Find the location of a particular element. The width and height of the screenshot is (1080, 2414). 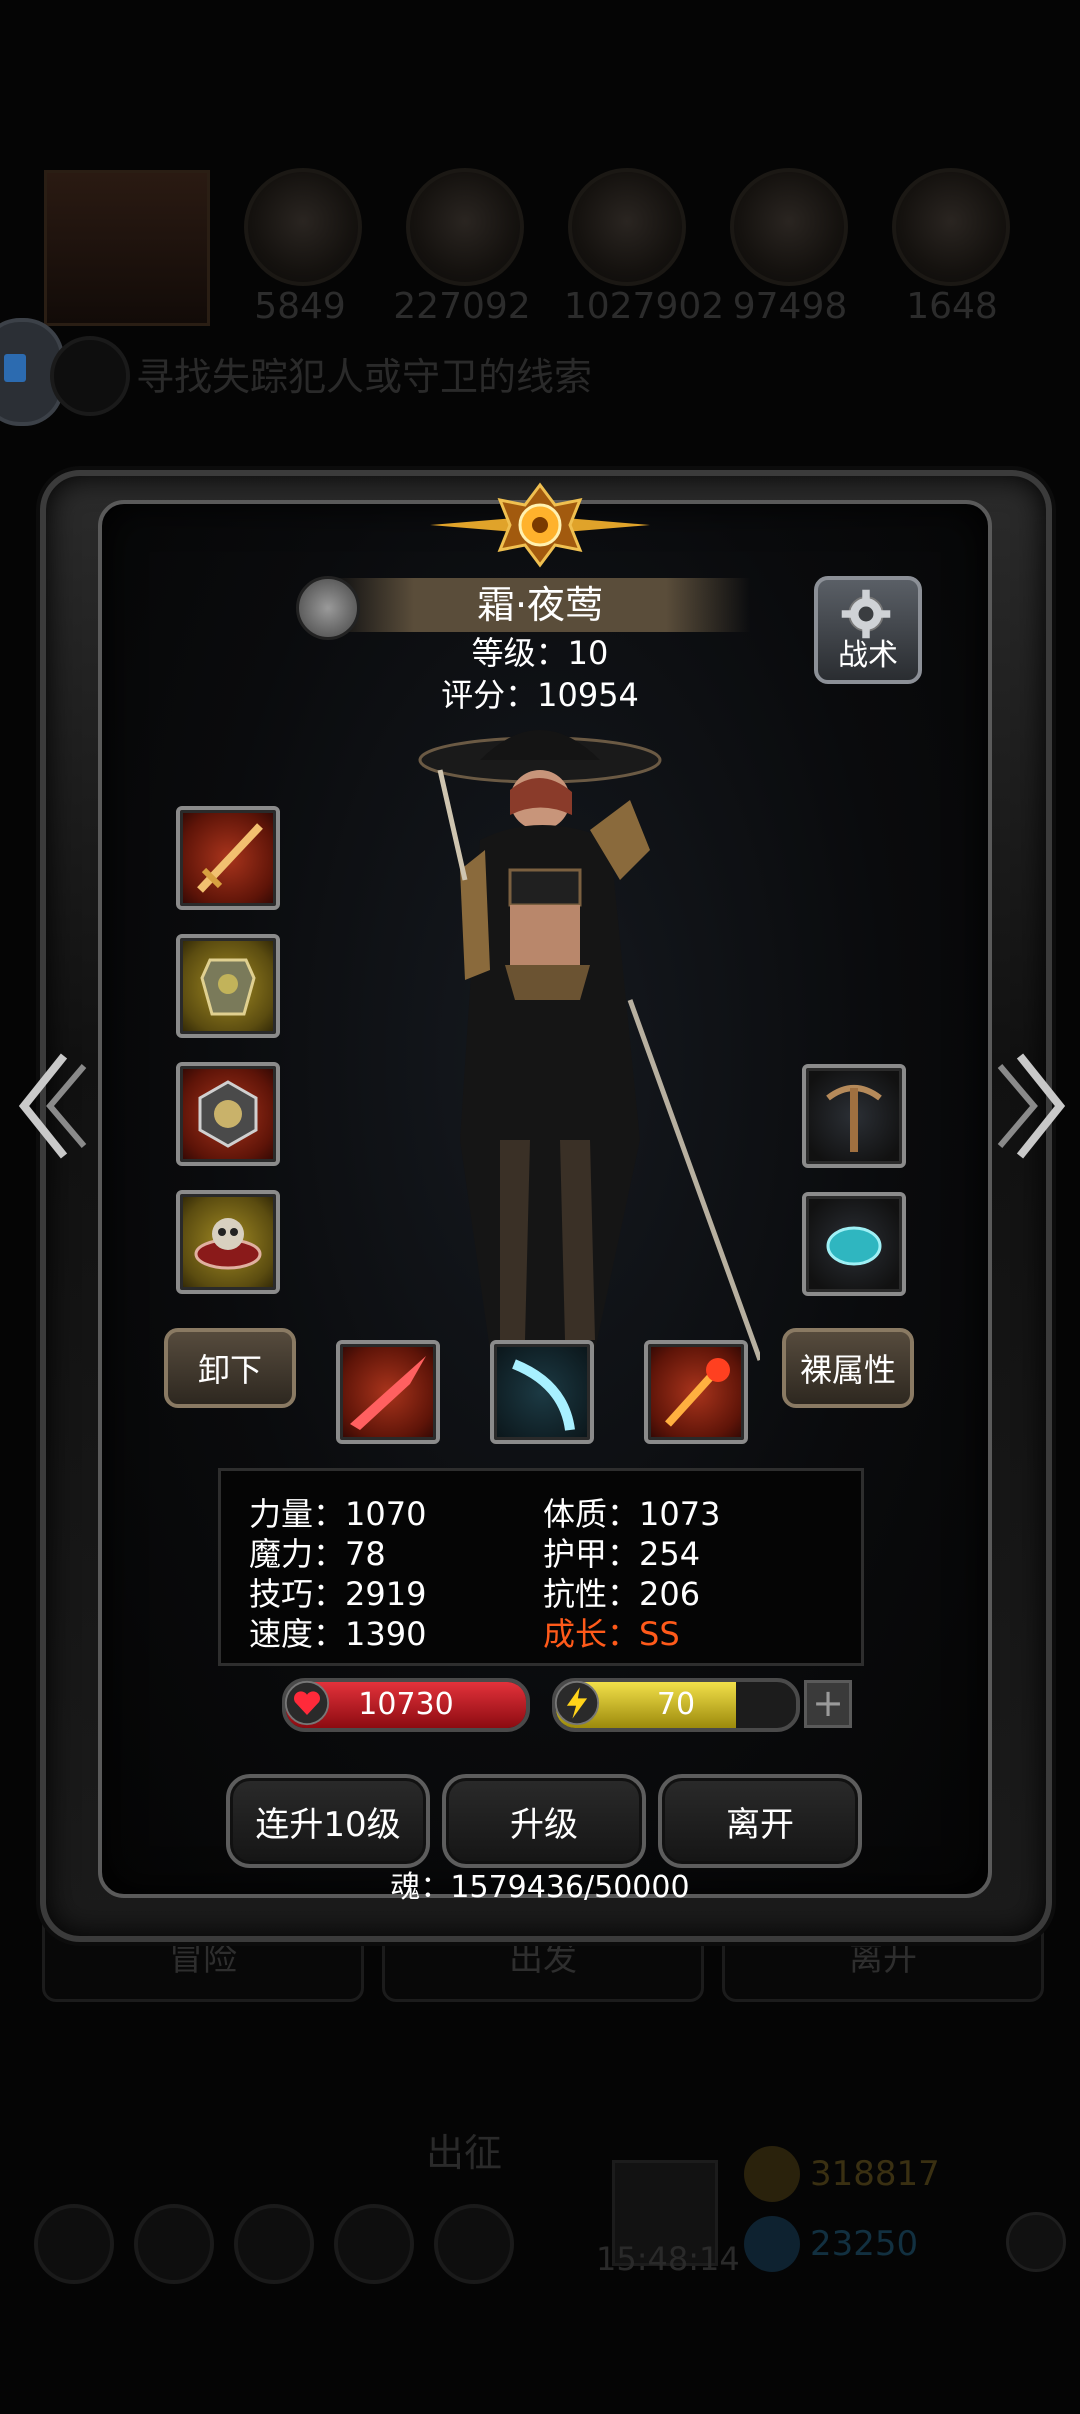

bookmark-icon is located at coordinates (15, 368).